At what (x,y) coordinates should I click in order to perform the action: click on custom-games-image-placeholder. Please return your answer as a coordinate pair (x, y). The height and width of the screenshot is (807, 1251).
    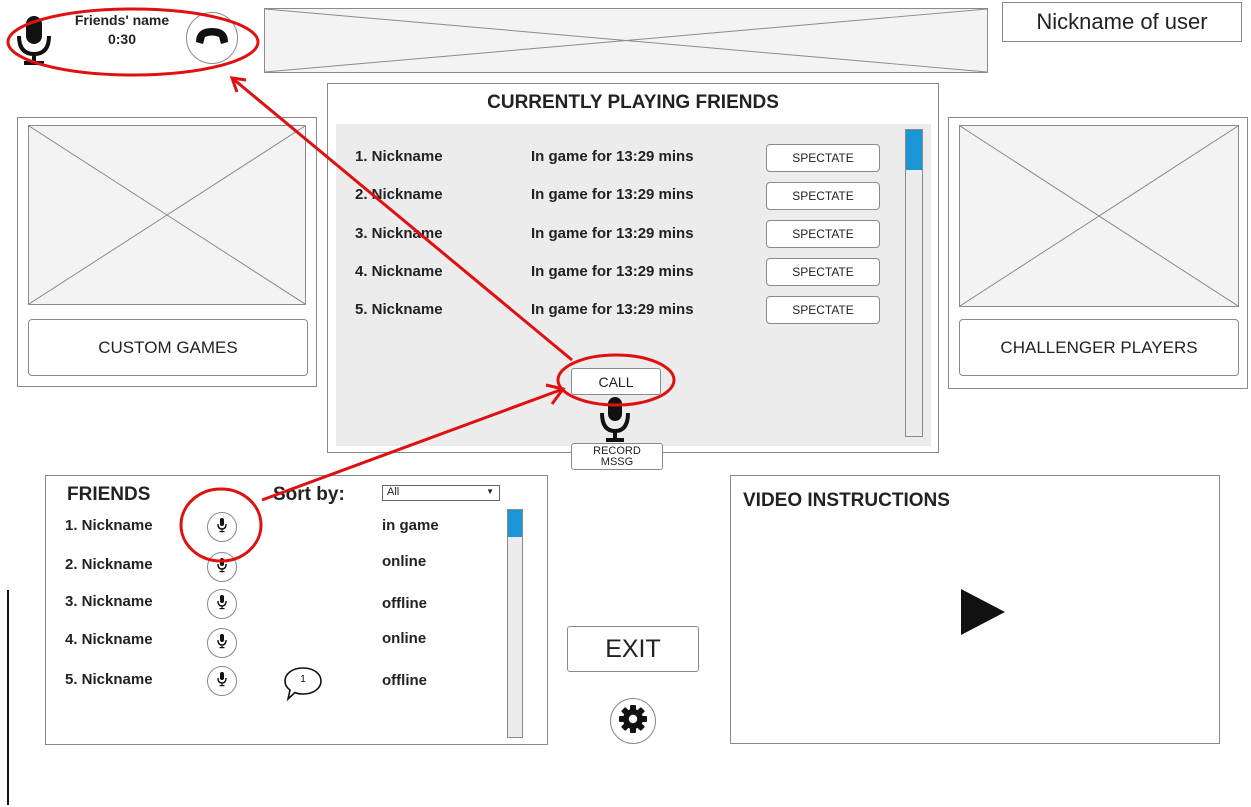
    Looking at the image, I should click on (167, 215).